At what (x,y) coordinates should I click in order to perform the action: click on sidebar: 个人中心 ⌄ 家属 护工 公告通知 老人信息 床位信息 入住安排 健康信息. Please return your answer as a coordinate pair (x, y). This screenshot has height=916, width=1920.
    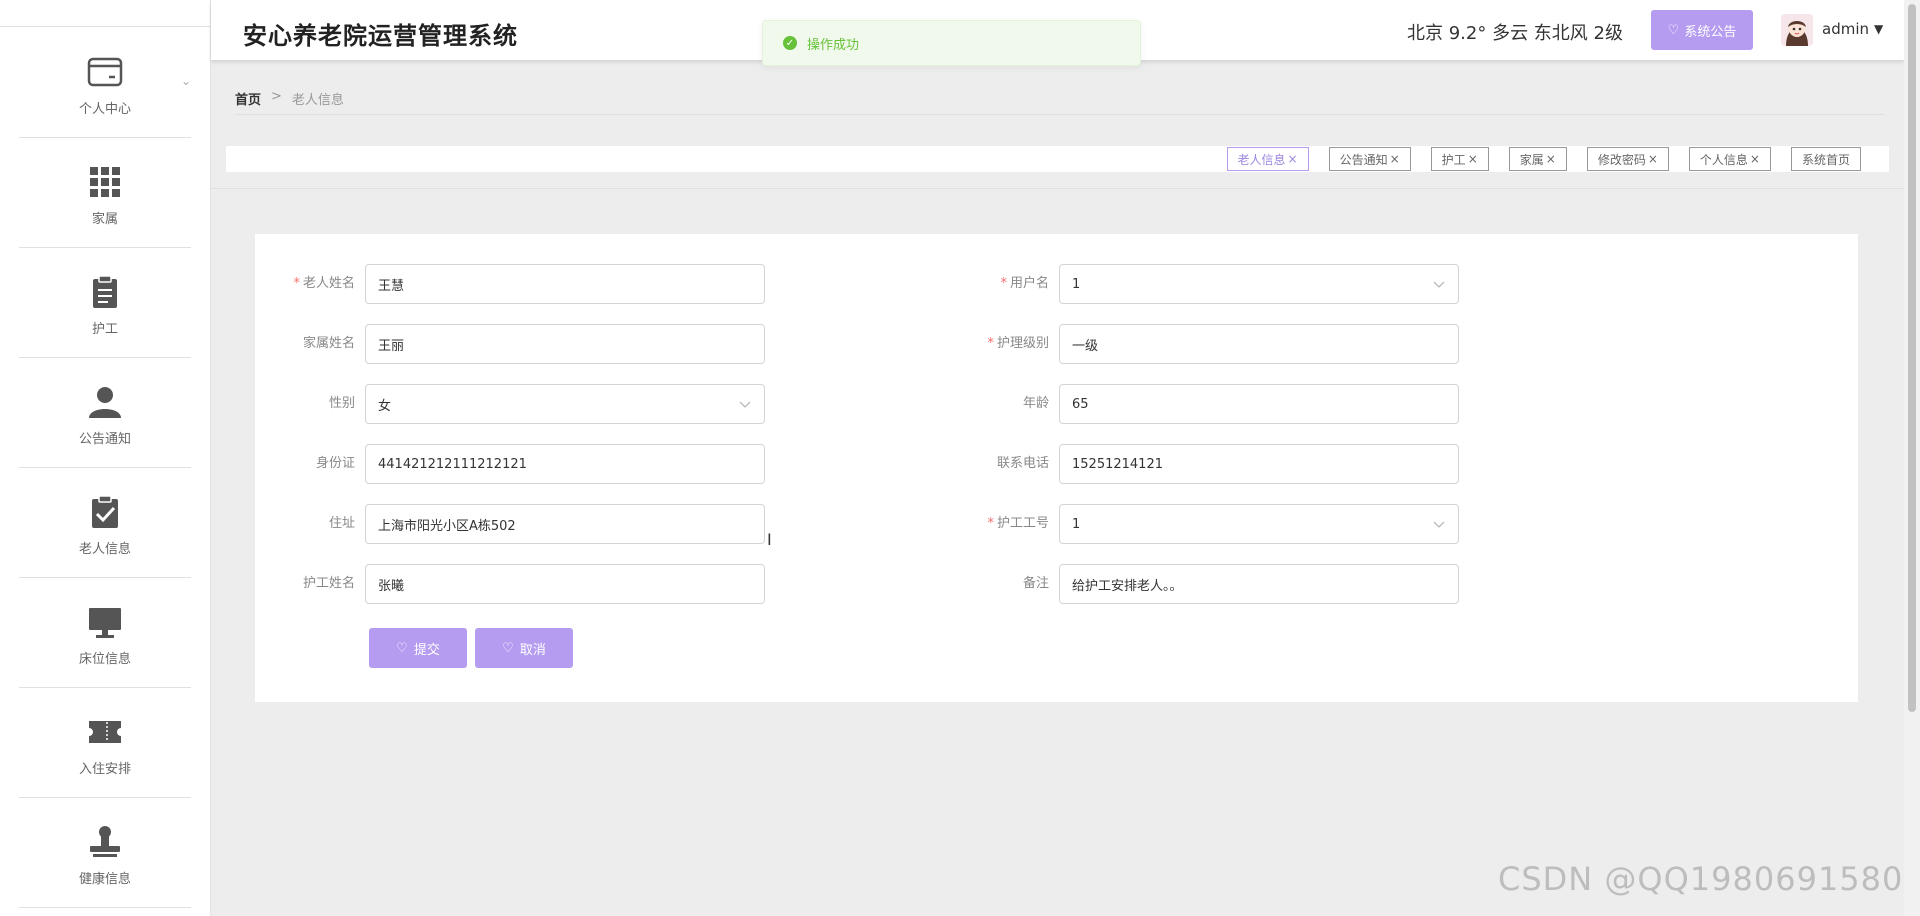
    Looking at the image, I should click on (105, 458).